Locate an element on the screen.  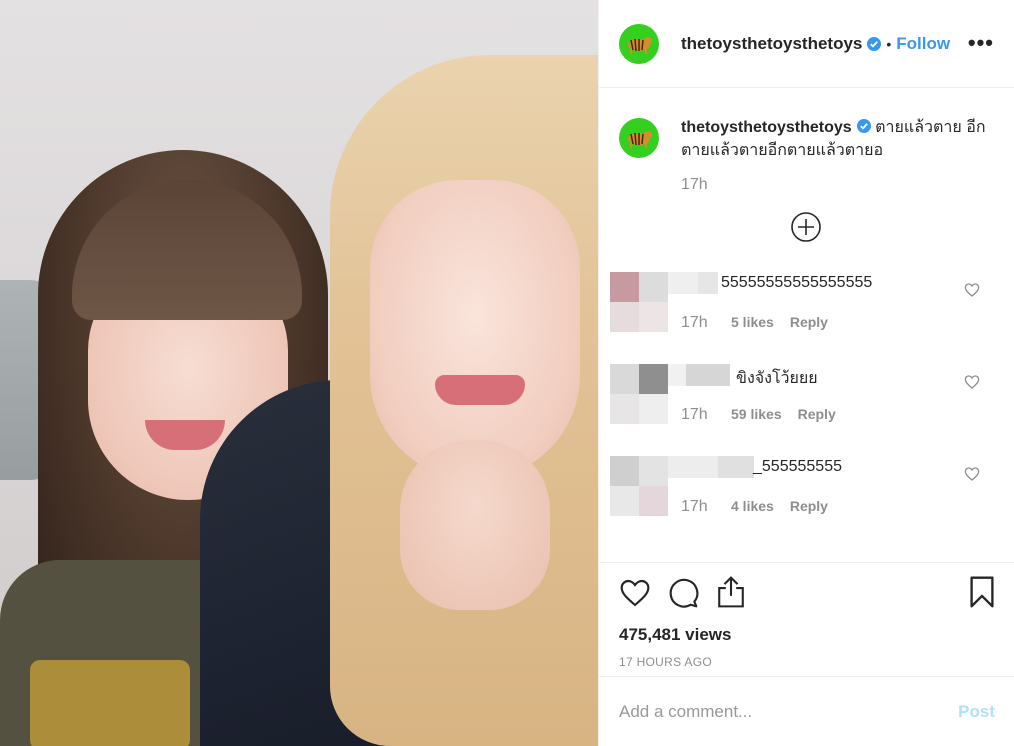
comment-item: 55555555555555555 17h 5 likes Reply is located at coordinates (806, 312).